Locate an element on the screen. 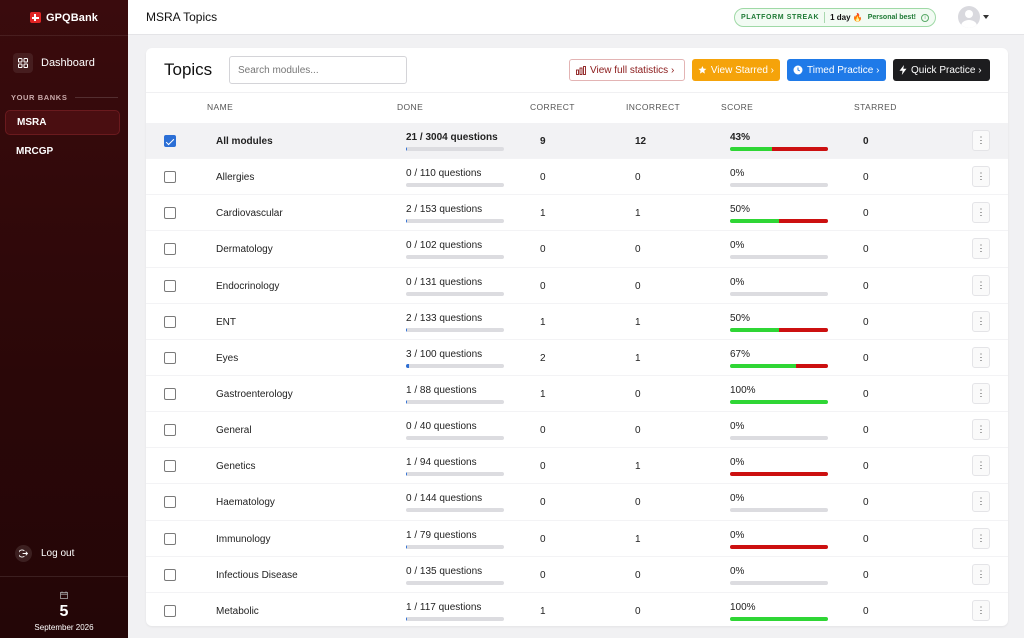 The height and width of the screenshot is (638, 1024). done-count: 1 / 79 questions is located at coordinates (441, 535).